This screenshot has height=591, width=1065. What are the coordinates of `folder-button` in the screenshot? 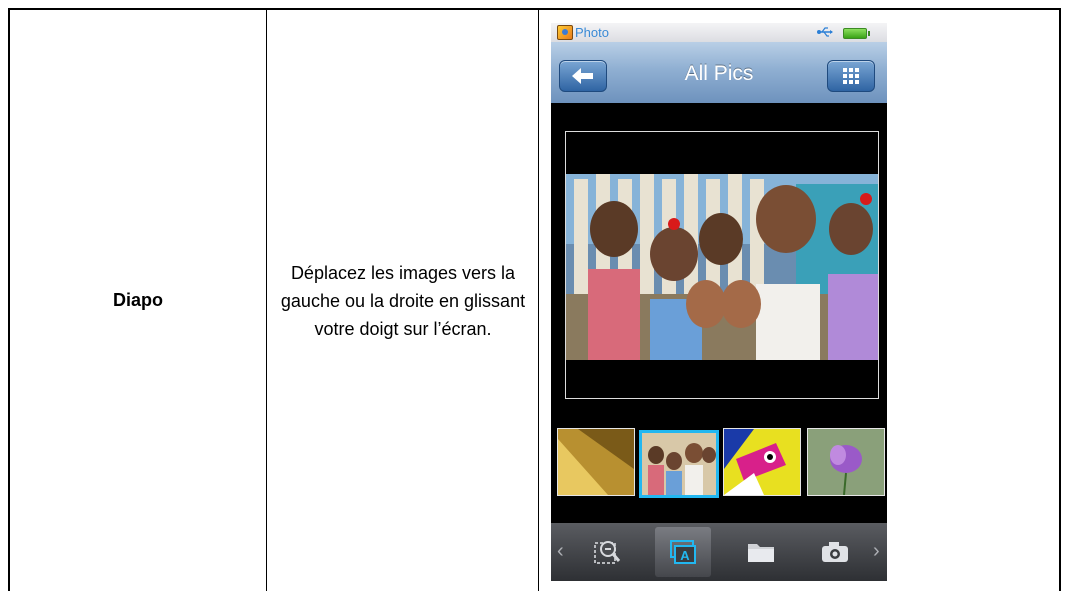 It's located at (761, 552).